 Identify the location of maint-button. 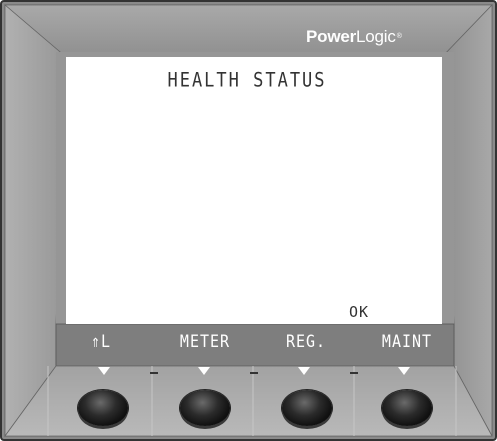
(407, 408).